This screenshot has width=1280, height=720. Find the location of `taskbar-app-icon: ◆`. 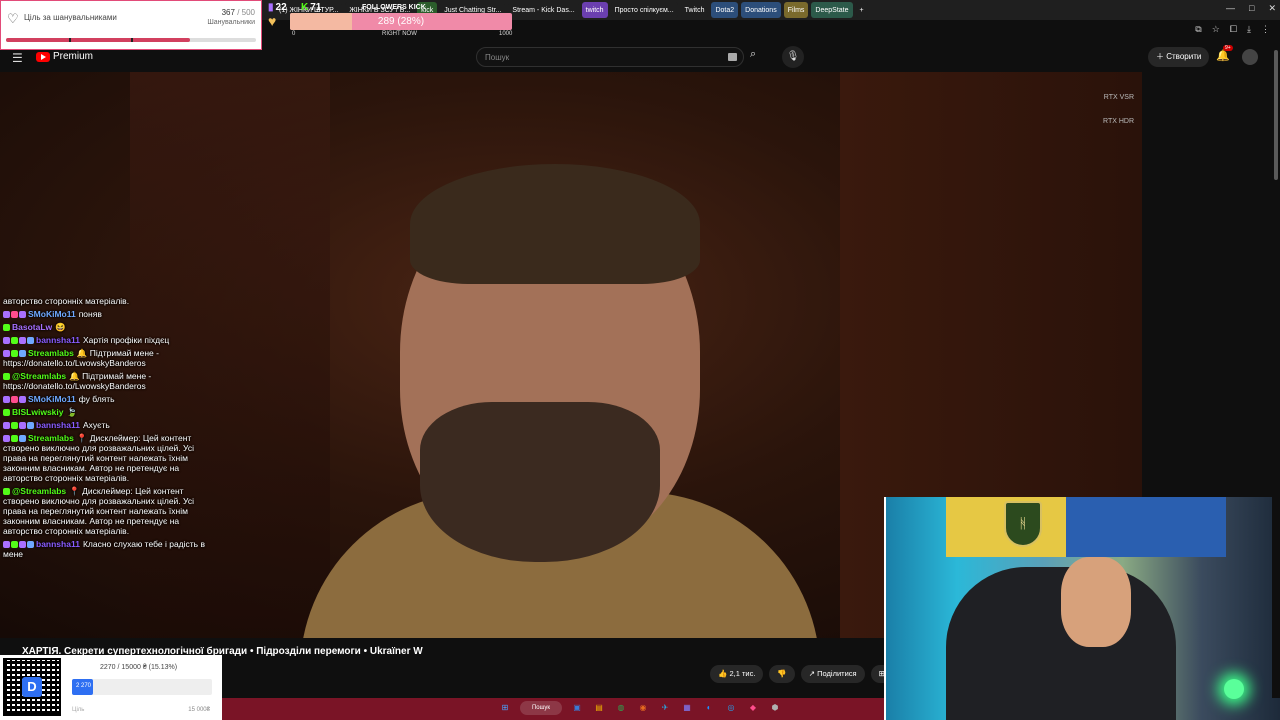

taskbar-app-icon: ◆ is located at coordinates (753, 708).